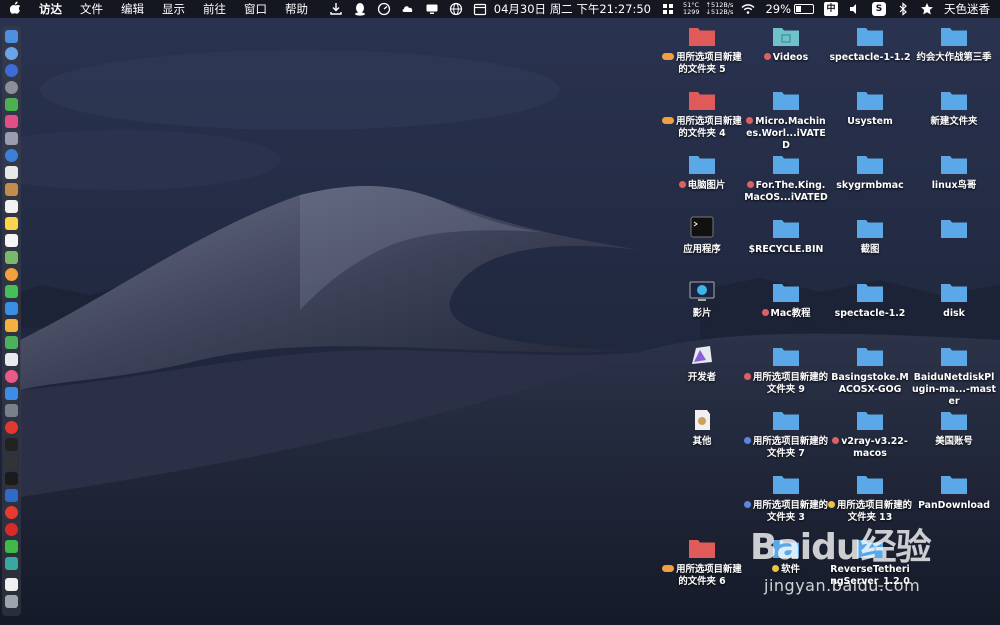  Describe the element at coordinates (840, 547) in the screenshot. I see `watermark-logo: Baidu经验` at that location.